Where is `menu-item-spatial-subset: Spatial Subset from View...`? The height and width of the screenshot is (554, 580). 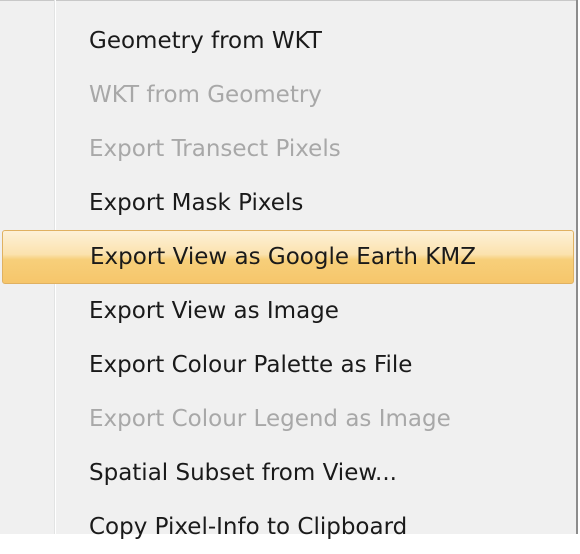
menu-item-spatial-subset: Spatial Subset from View... is located at coordinates (288, 473).